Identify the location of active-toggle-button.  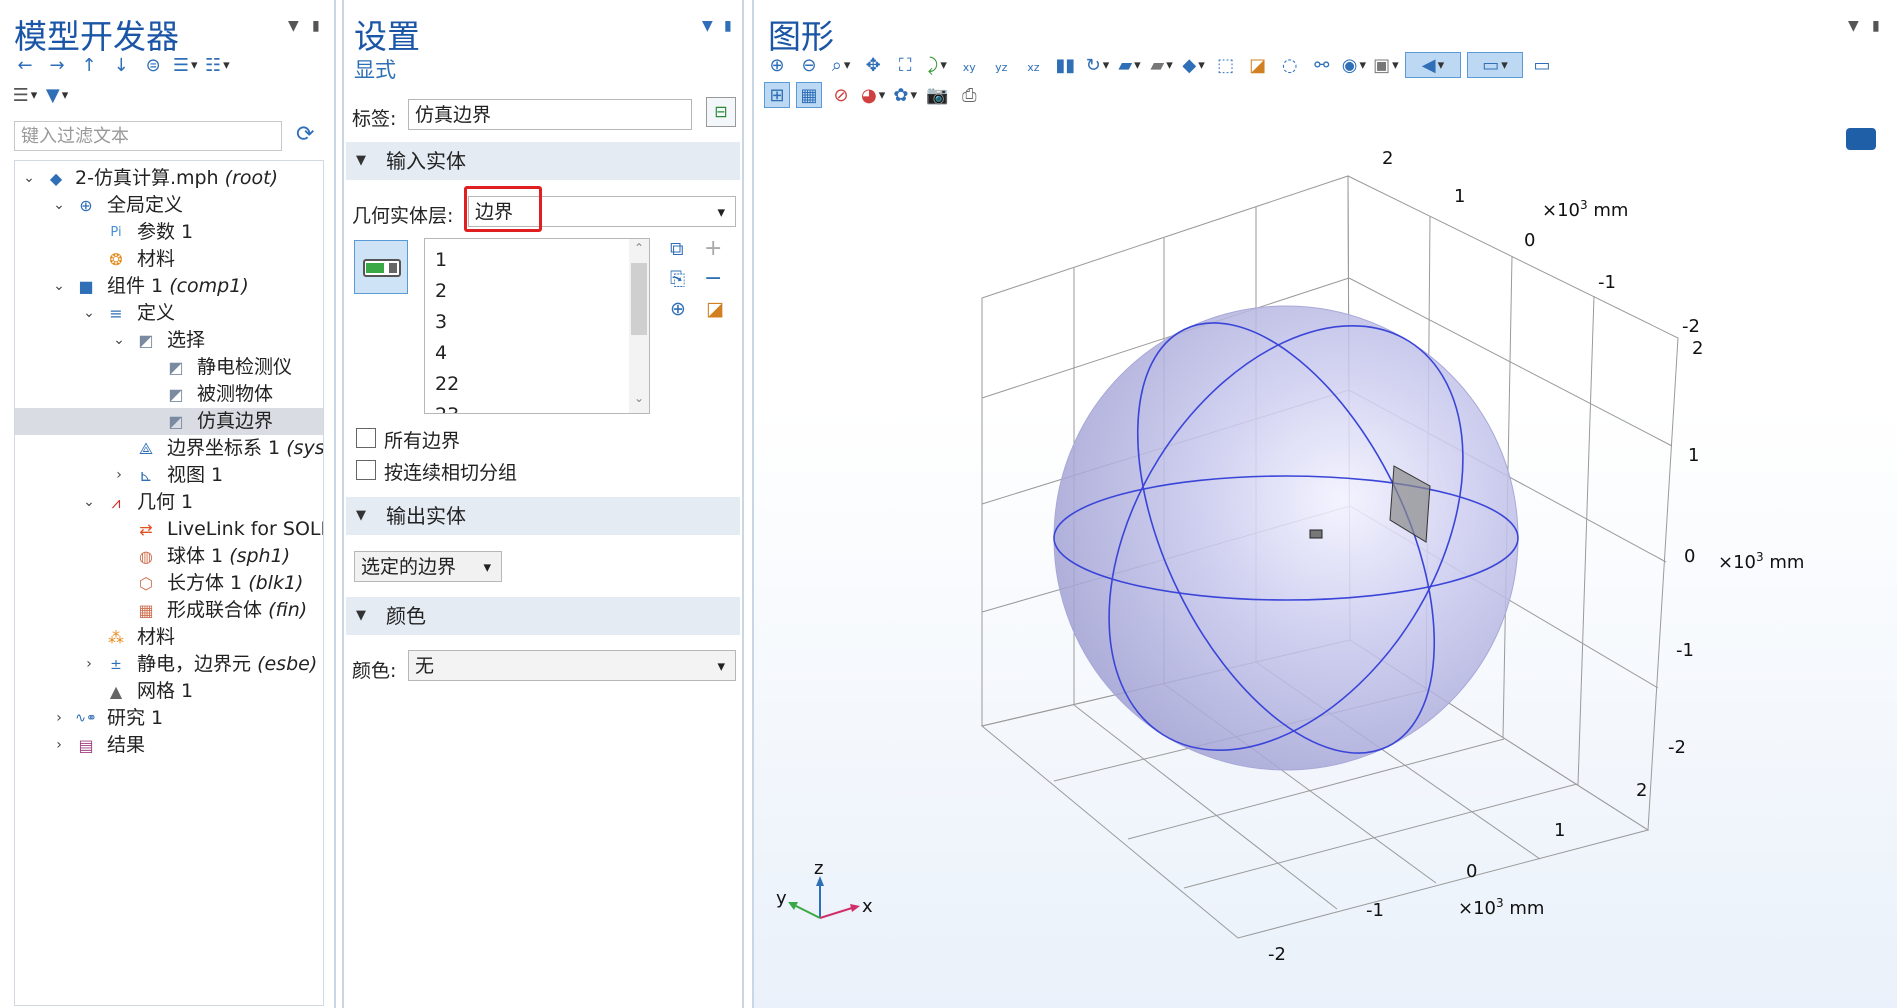
(381, 267).